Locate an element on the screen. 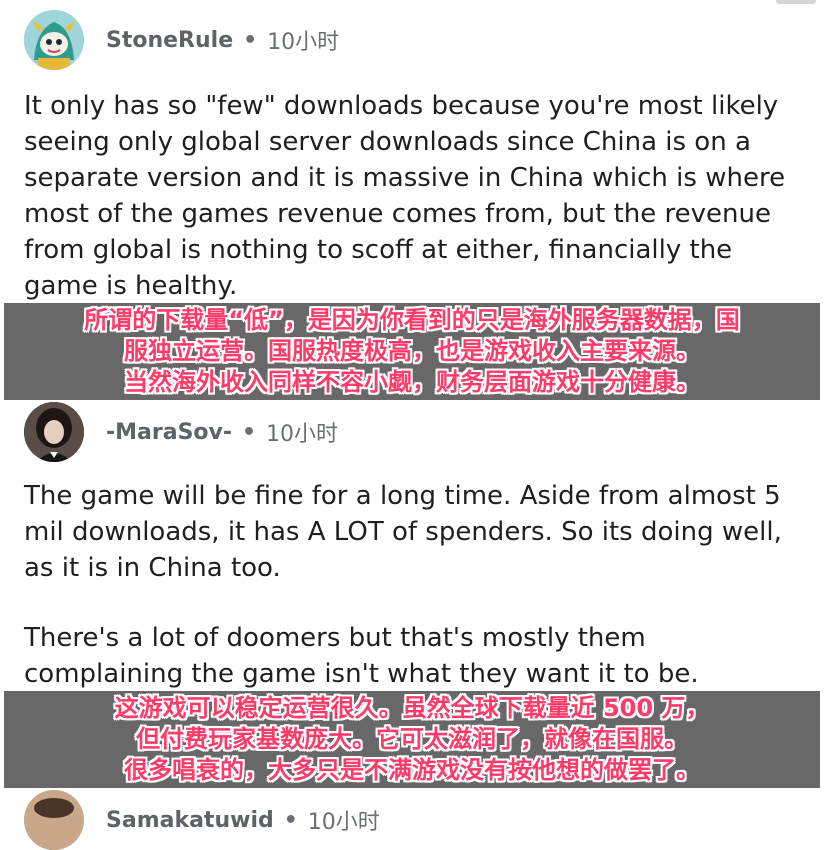  comment-header: StoneRule • 10小时 is located at coordinates (181, 40).